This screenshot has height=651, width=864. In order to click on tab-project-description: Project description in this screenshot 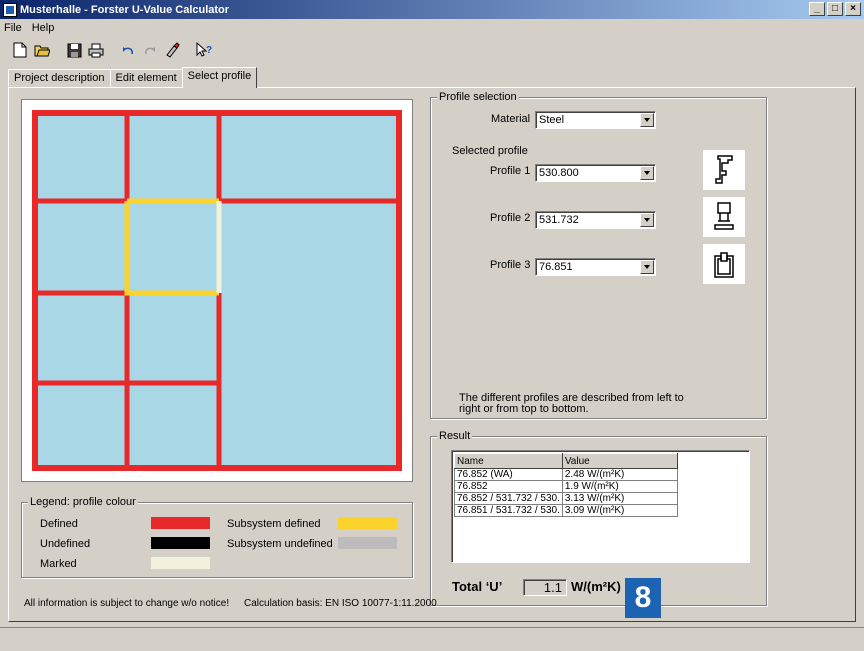, I will do `click(59, 78)`.